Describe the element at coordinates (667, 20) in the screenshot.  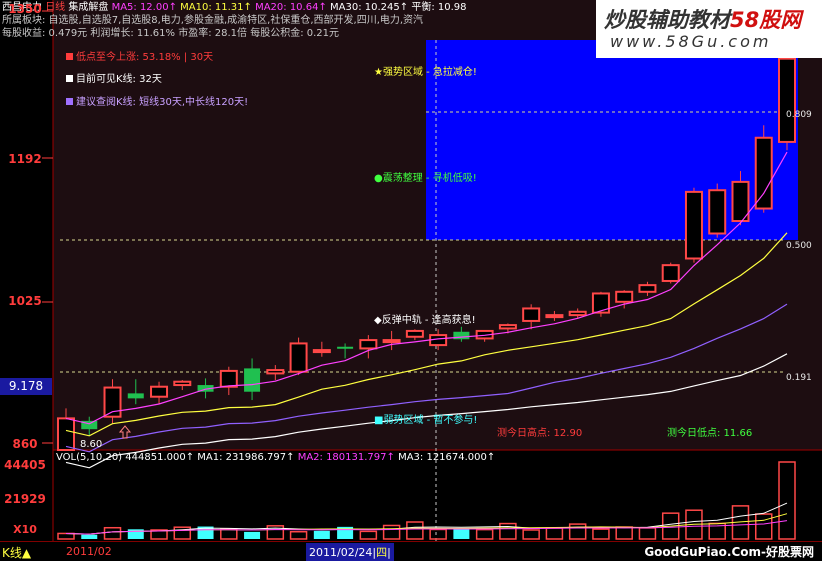
I see `watermark-title: 炒股辅助教材` at that location.